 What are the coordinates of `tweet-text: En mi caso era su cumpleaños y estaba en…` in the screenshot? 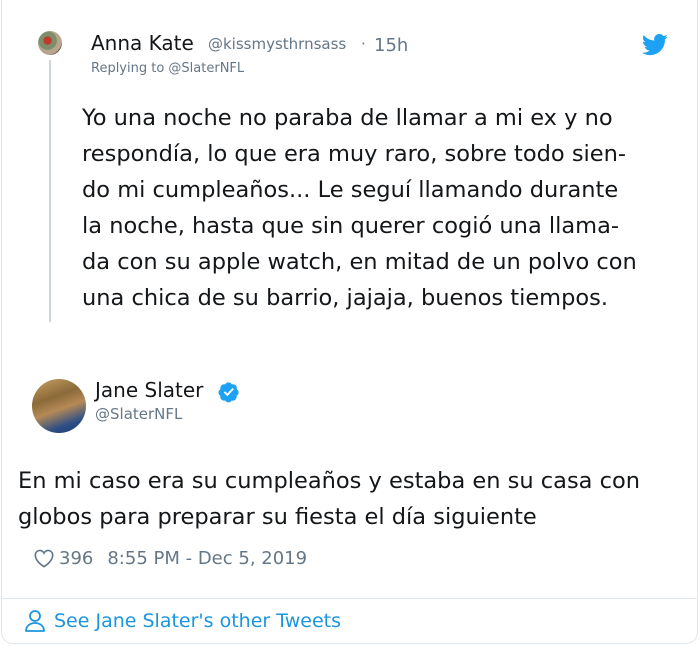 It's located at (329, 499).